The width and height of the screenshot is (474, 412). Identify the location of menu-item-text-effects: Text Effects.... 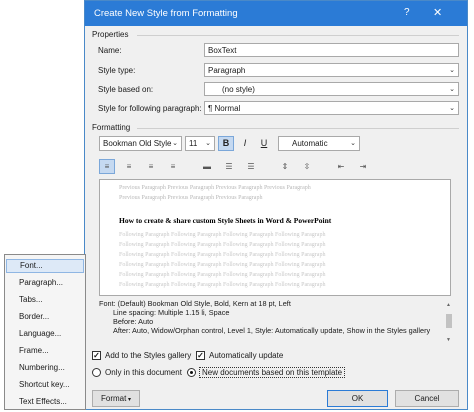
(43, 401).